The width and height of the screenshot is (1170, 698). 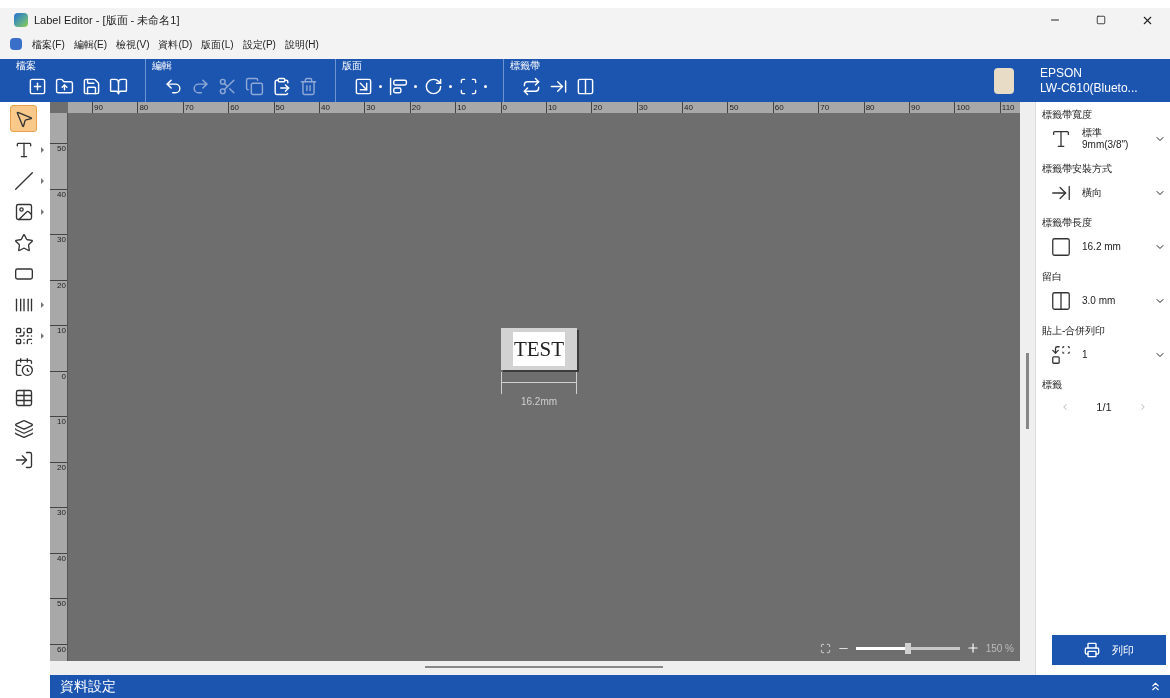 What do you see at coordinates (1067, 115) in the screenshot?
I see `setting-label: 標籤帶寬度` at bounding box center [1067, 115].